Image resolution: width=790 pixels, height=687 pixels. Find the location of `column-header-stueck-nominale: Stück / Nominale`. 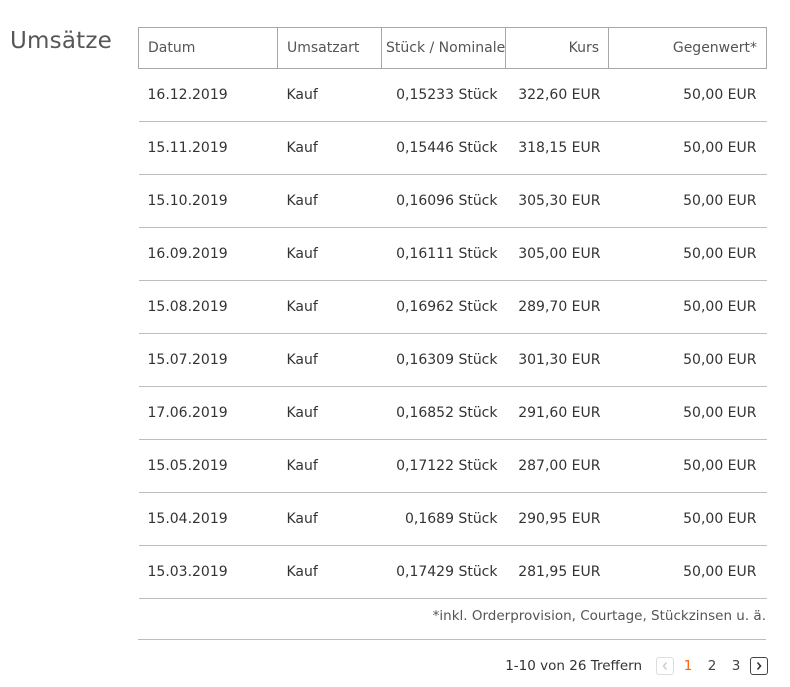

column-header-stueck-nominale: Stück / Nominale is located at coordinates (443, 48).